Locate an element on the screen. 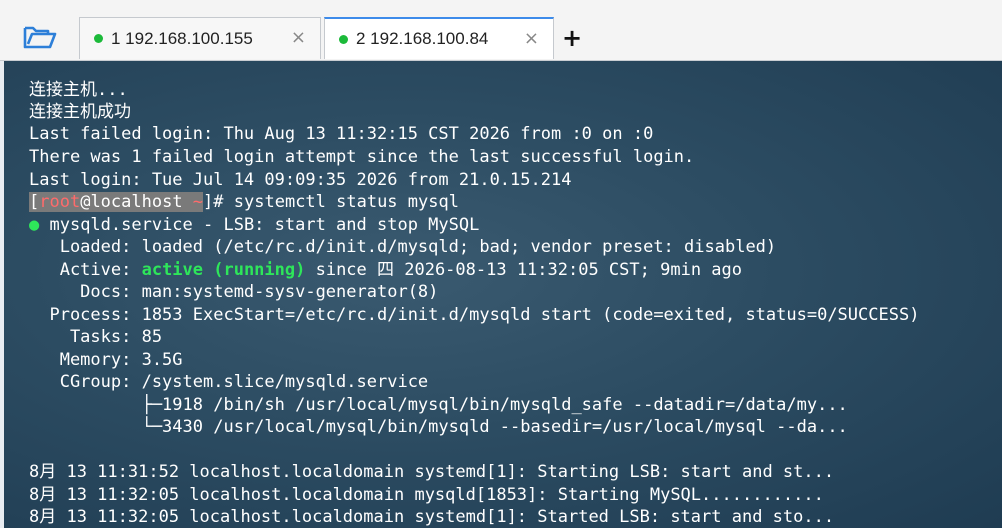  service-docs: Docs: man:systemd-sysv-generator(8) is located at coordinates (234, 292).